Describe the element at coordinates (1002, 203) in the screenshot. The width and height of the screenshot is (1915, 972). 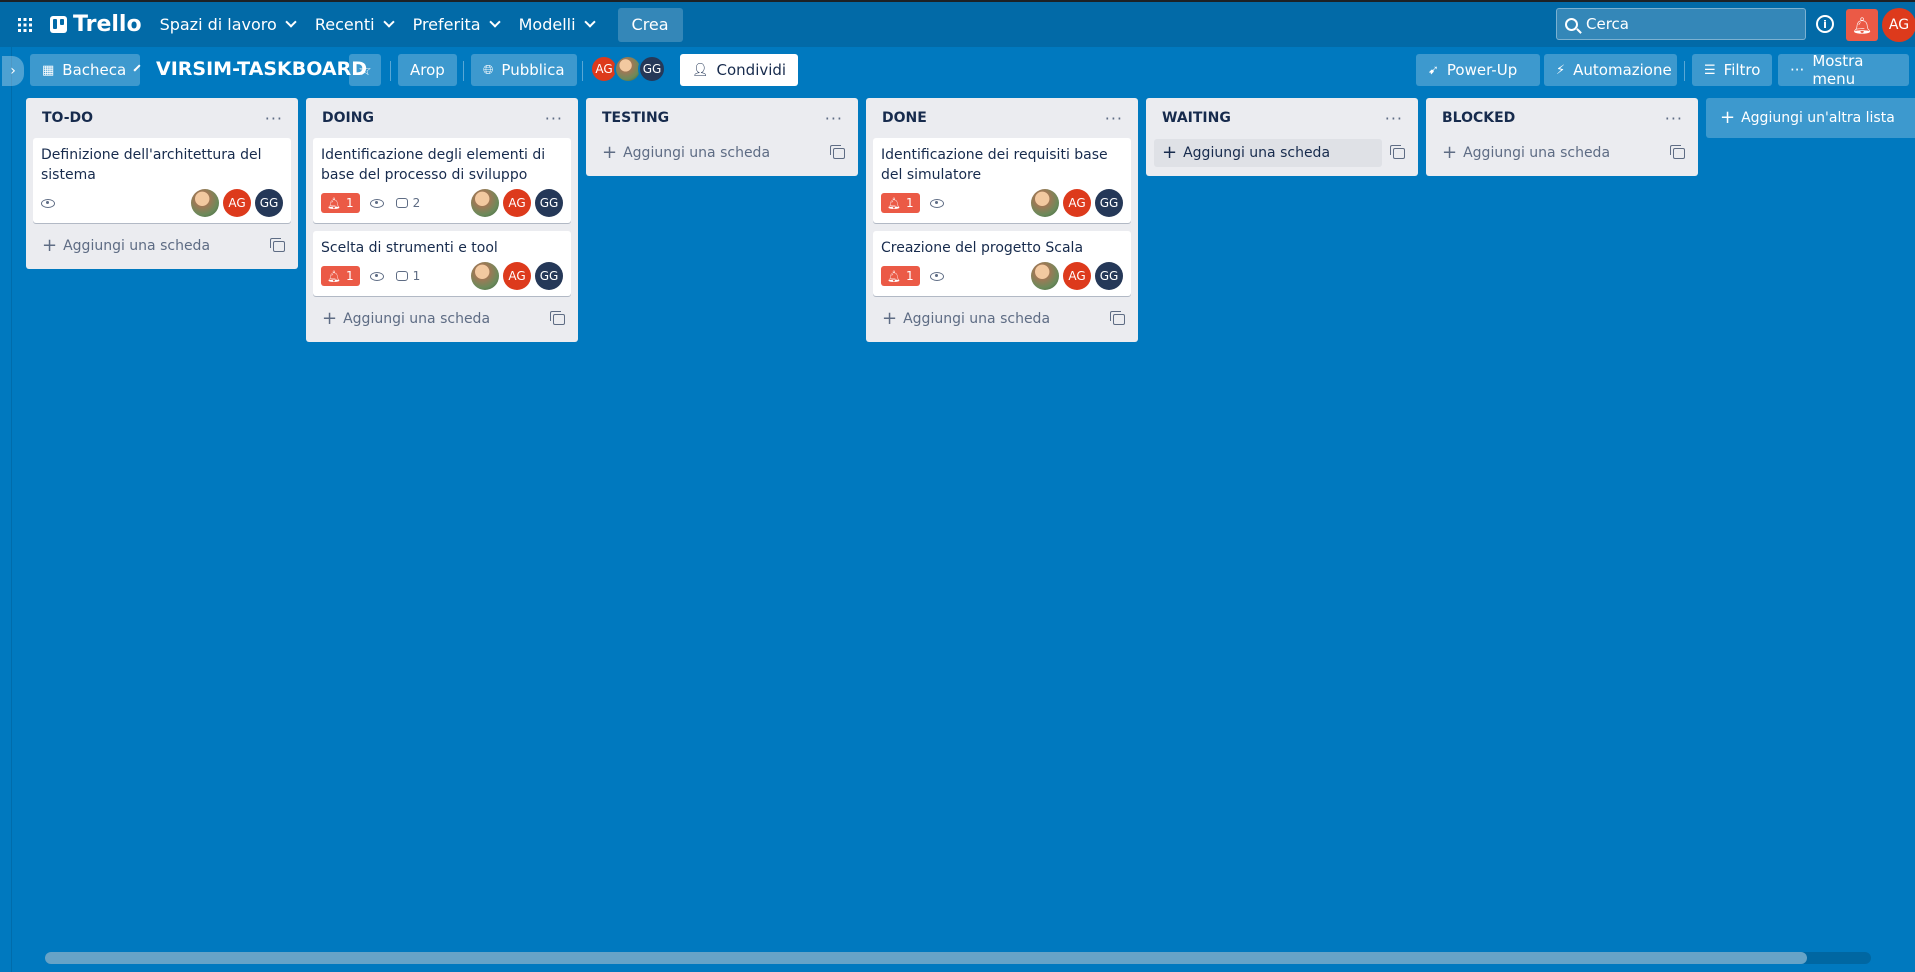
I see `card-badges: 🔔︎ 1 AG GG` at that location.